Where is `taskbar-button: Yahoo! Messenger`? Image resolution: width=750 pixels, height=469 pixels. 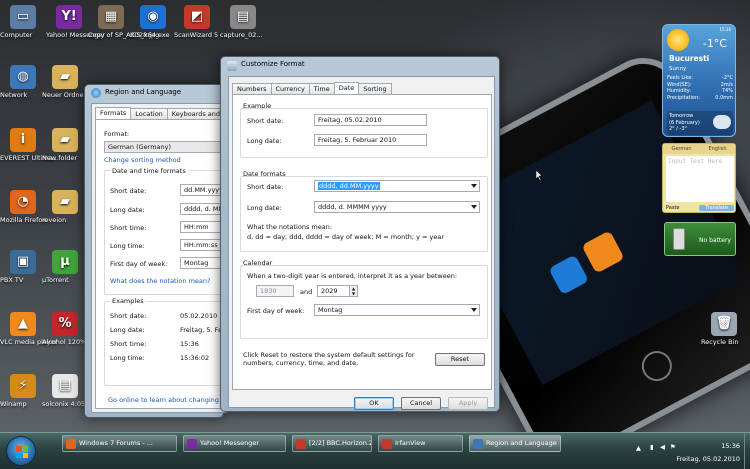 taskbar-button: Yahoo! Messenger is located at coordinates (234, 443).